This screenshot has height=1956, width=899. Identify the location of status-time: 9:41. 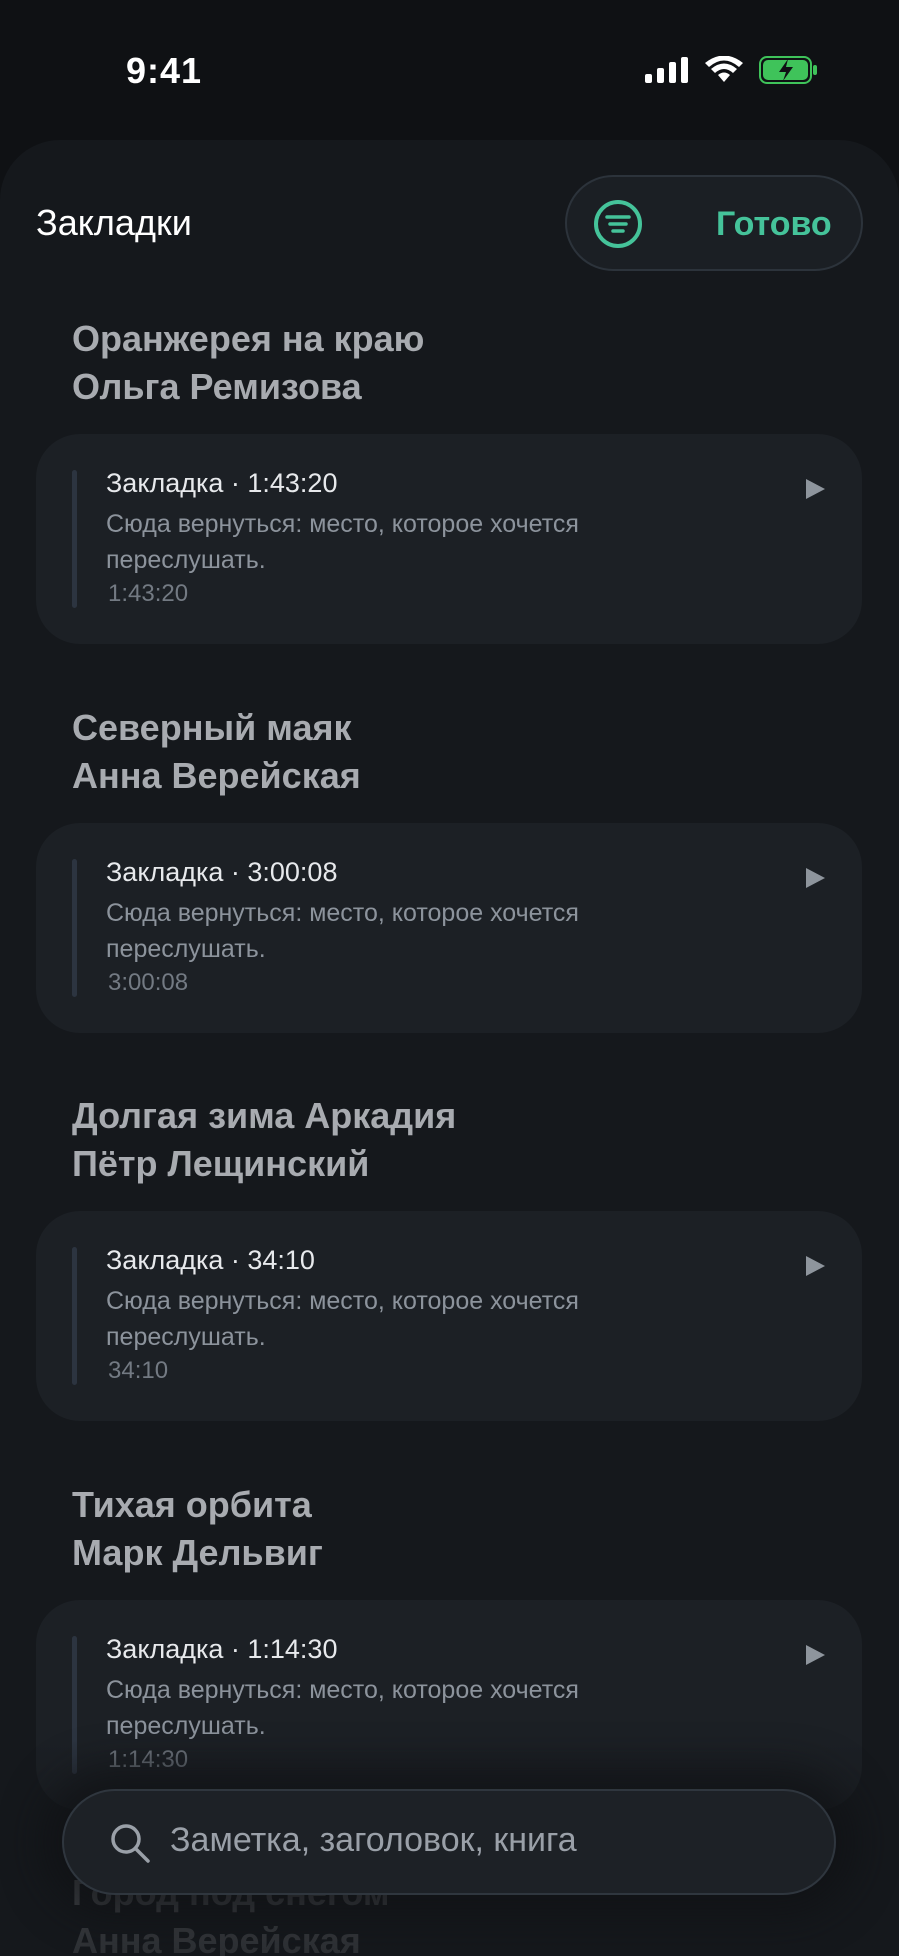
(164, 70).